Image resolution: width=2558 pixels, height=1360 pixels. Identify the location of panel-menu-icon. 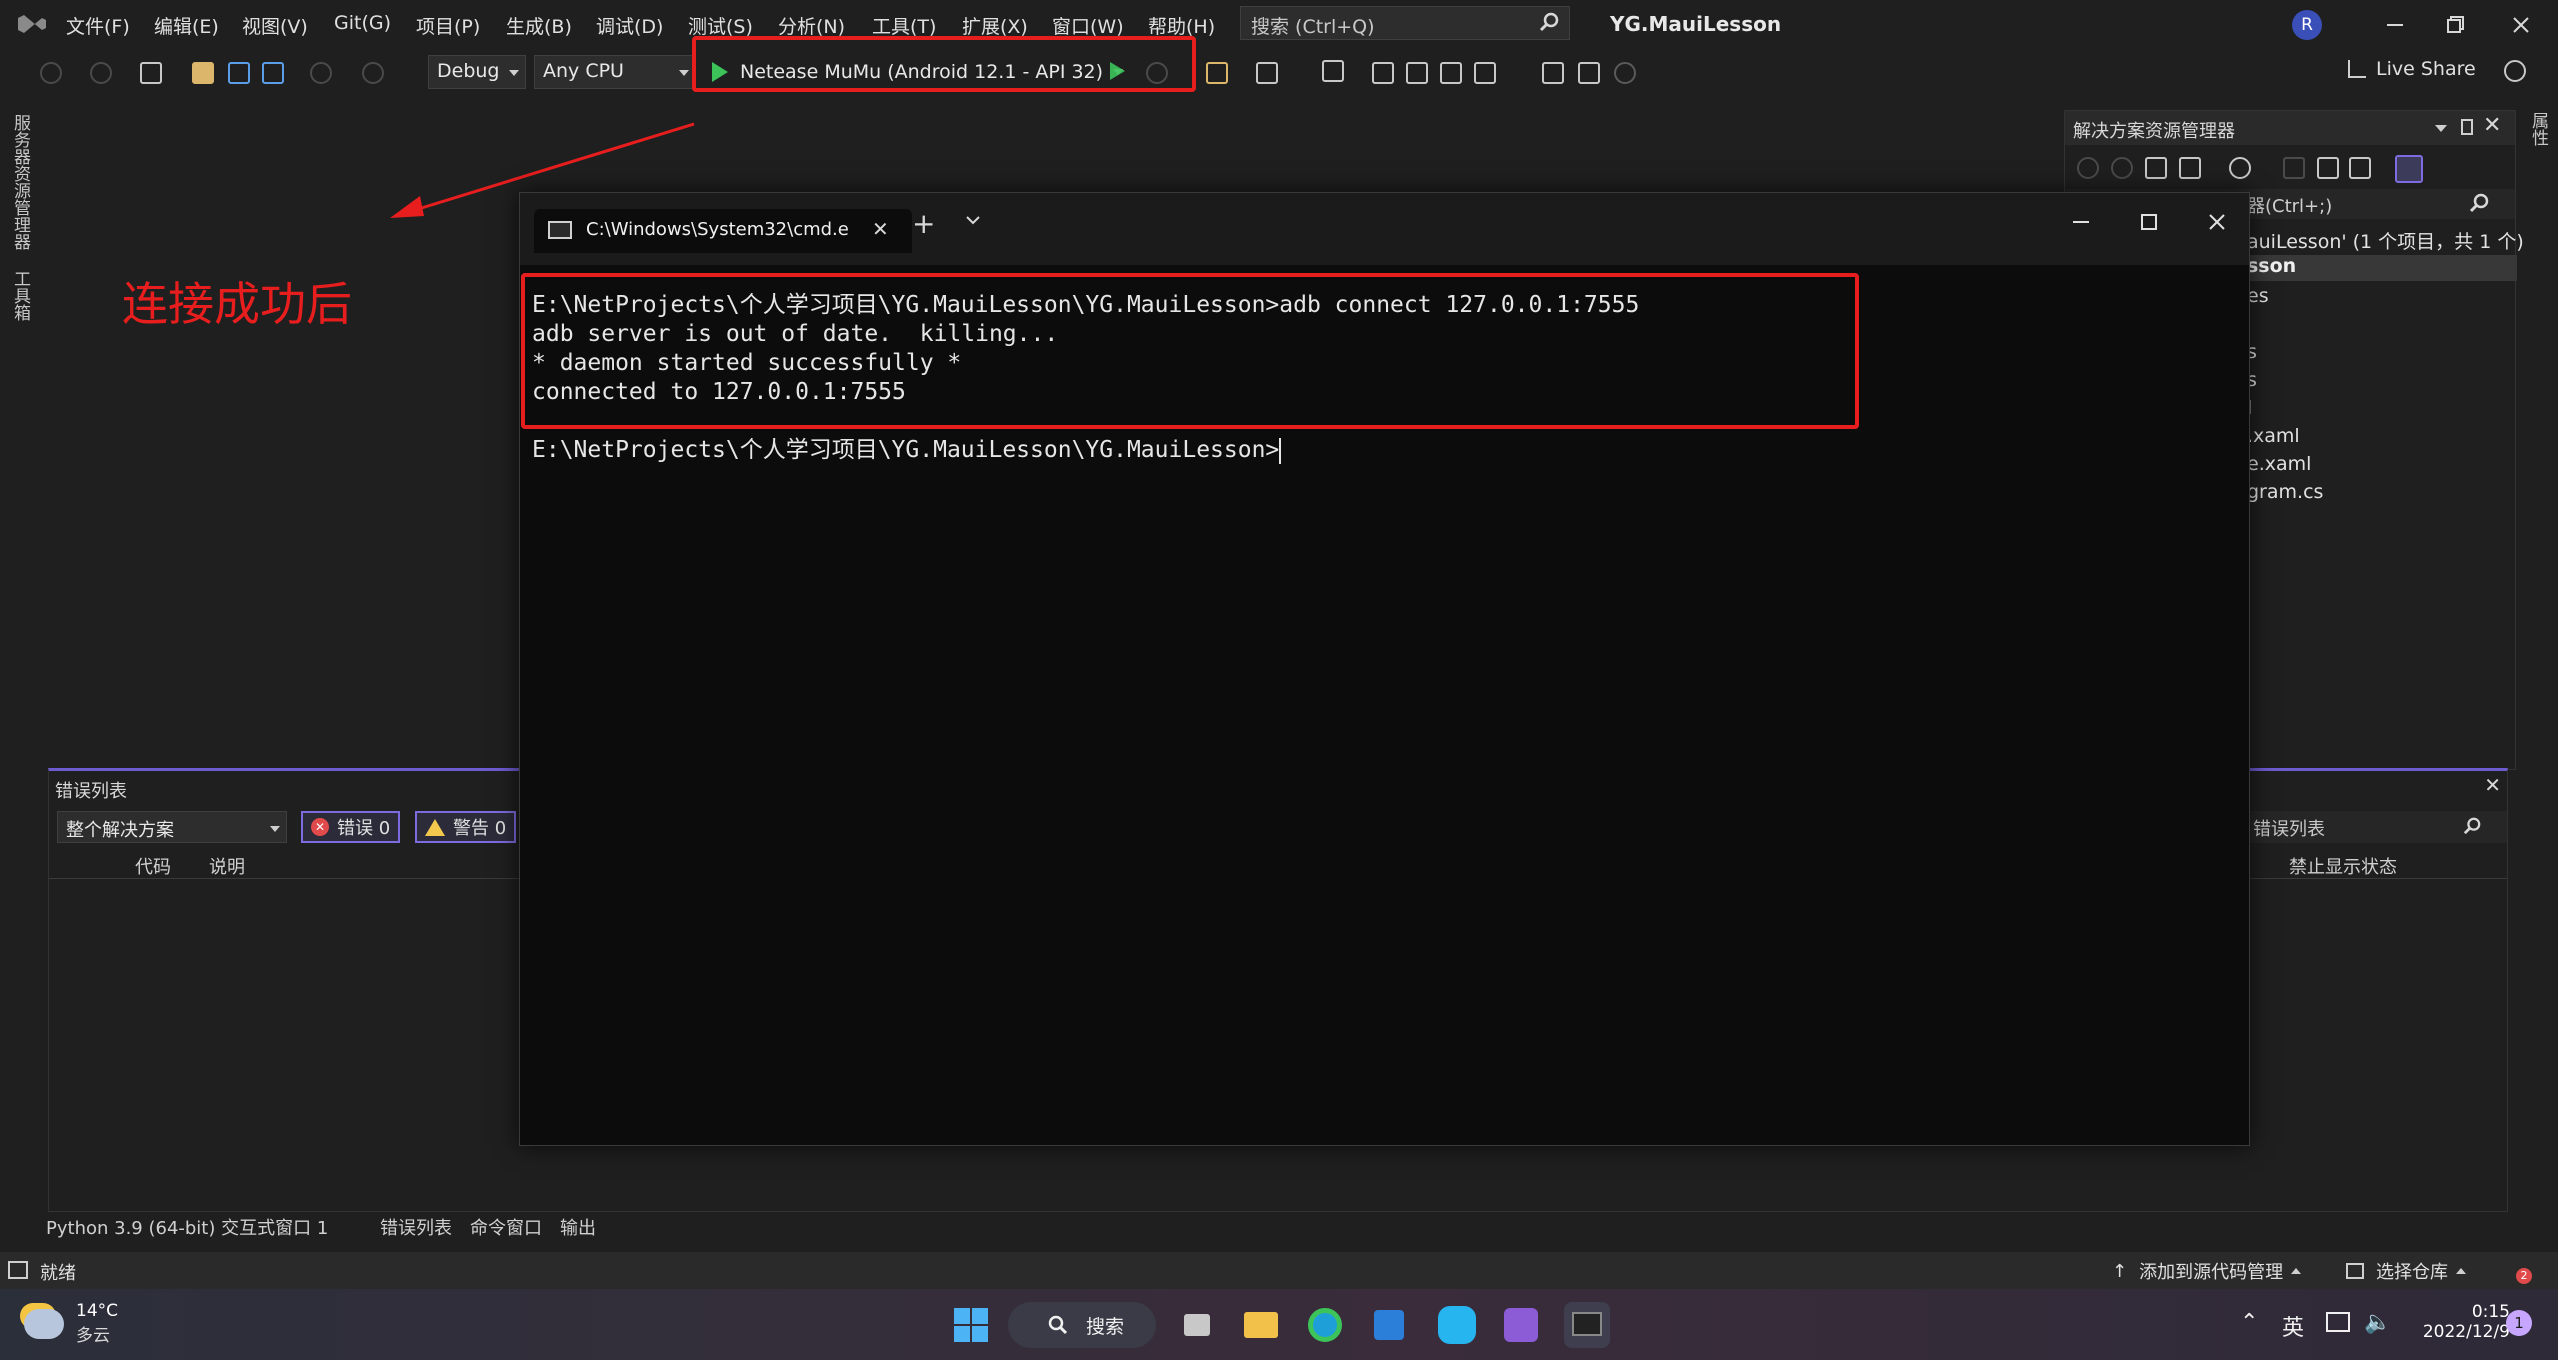
(2441, 128).